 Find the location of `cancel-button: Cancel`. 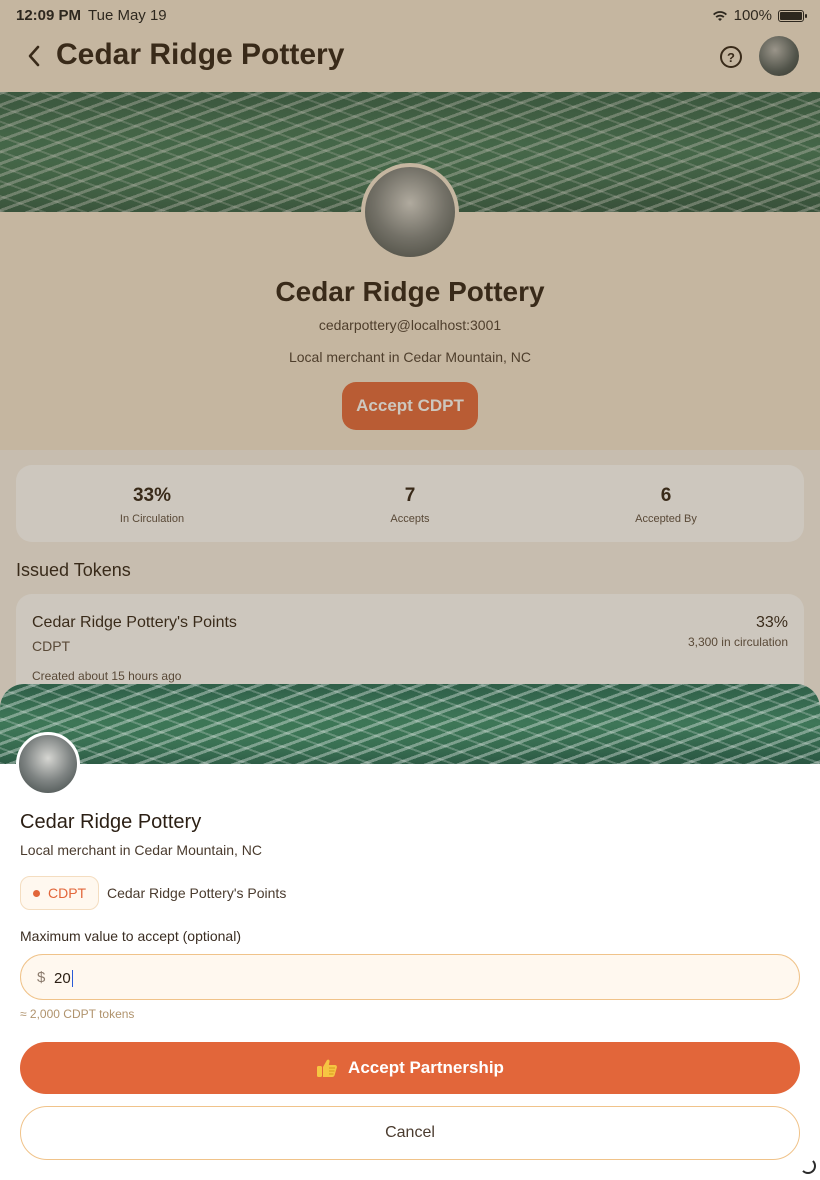

cancel-button: Cancel is located at coordinates (410, 1133).